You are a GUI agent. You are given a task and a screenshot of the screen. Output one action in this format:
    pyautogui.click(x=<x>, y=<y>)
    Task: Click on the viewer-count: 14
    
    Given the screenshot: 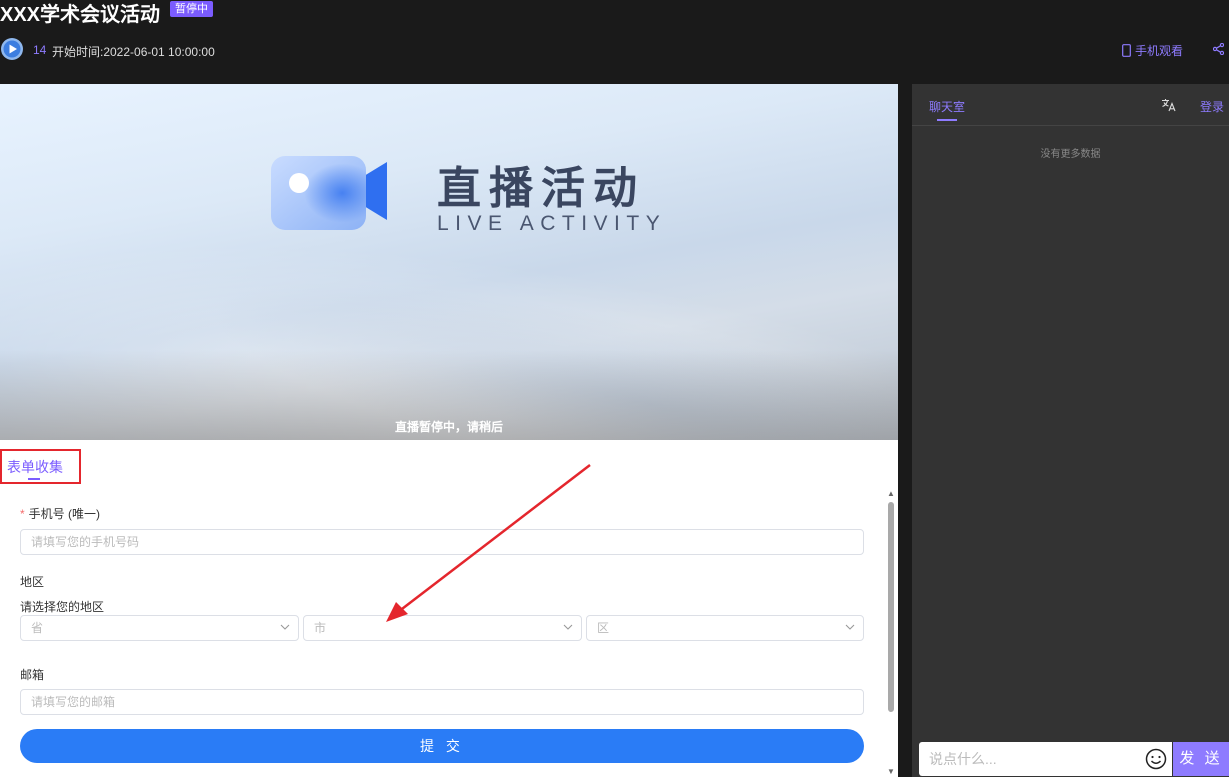 What is the action you would take?
    pyautogui.click(x=40, y=50)
    